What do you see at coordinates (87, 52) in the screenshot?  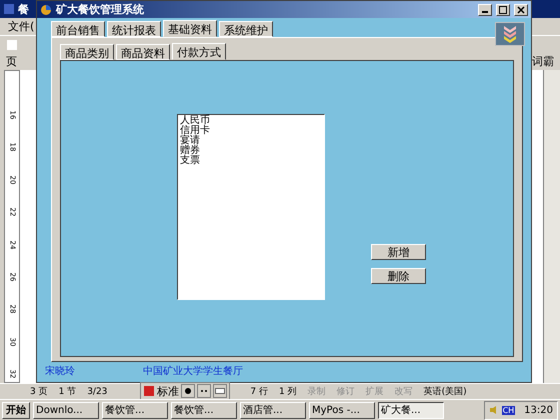 I see `tab: 商品类别` at bounding box center [87, 52].